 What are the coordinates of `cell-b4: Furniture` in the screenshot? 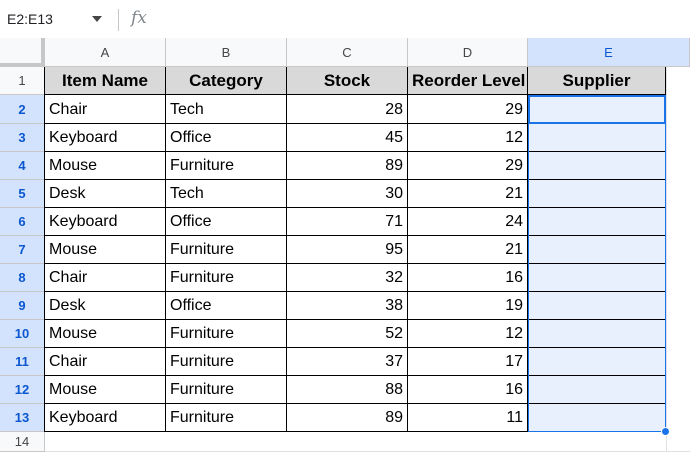 It's located at (226, 166).